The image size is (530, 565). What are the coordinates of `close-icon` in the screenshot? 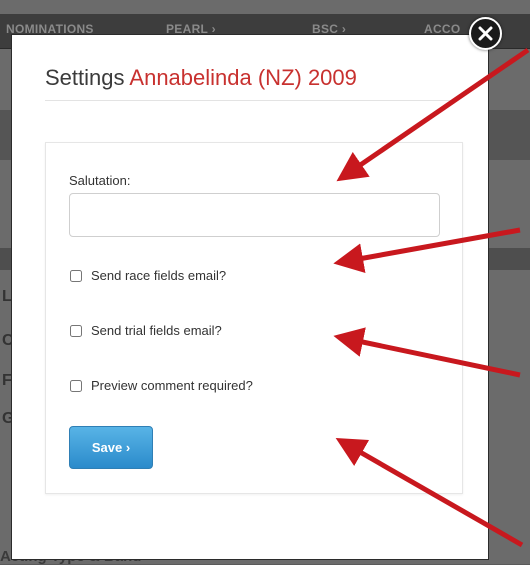 It's located at (485, 33).